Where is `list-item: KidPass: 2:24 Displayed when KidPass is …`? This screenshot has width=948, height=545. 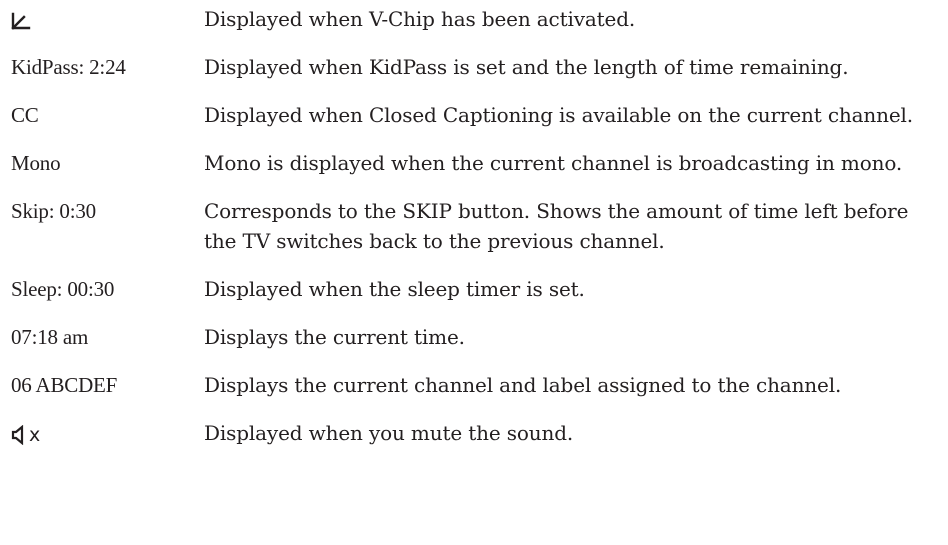 list-item: KidPass: 2:24 Displayed when KidPass is … is located at coordinates (474, 67).